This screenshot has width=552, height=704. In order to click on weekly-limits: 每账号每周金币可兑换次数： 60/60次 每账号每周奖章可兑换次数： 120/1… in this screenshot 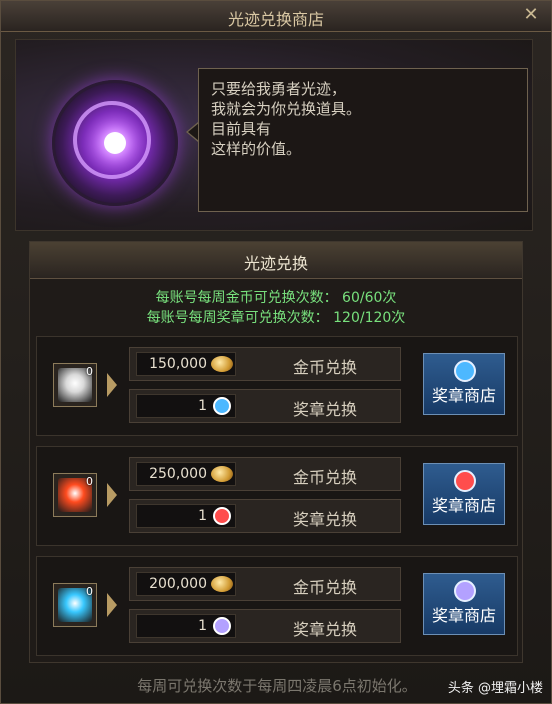, I will do `click(276, 308)`.